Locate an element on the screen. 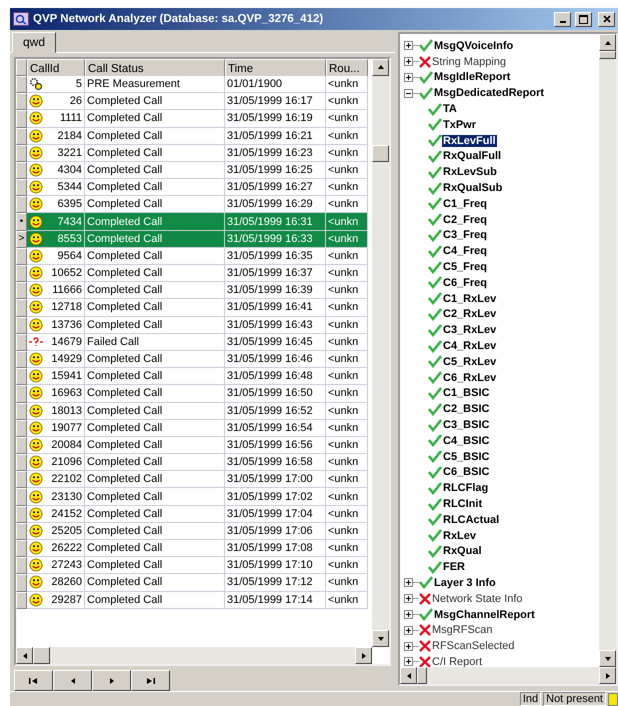 Image resolution: width=618 pixels, height=706 pixels. tree-item: MsgRFScan is located at coordinates (462, 630).